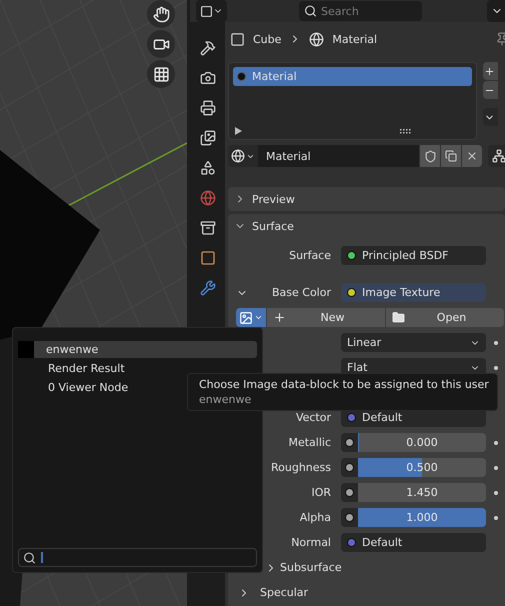 The height and width of the screenshot is (606, 505). I want to click on grid-icon, so click(161, 74).